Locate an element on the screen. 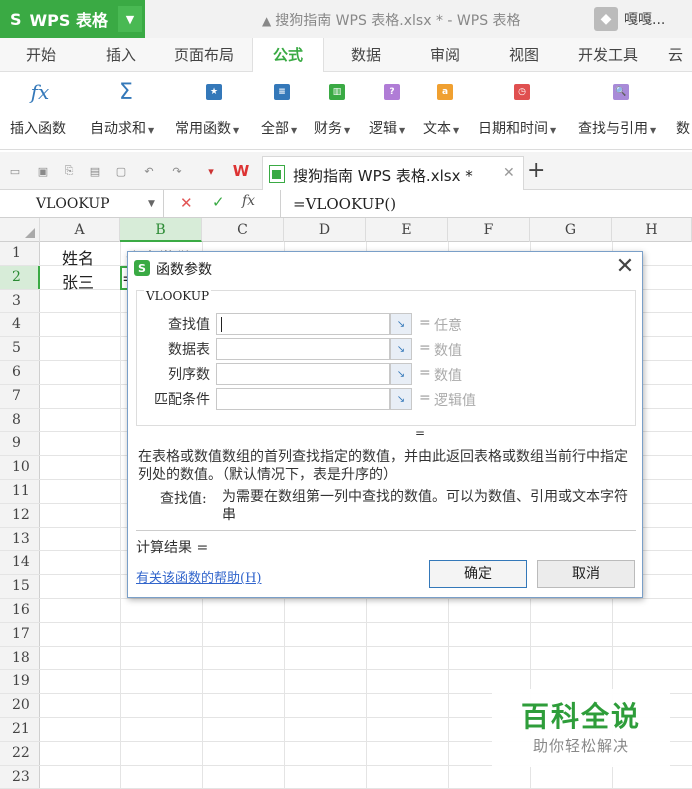  tab-cloud: 云服 is located at coordinates (680, 68).